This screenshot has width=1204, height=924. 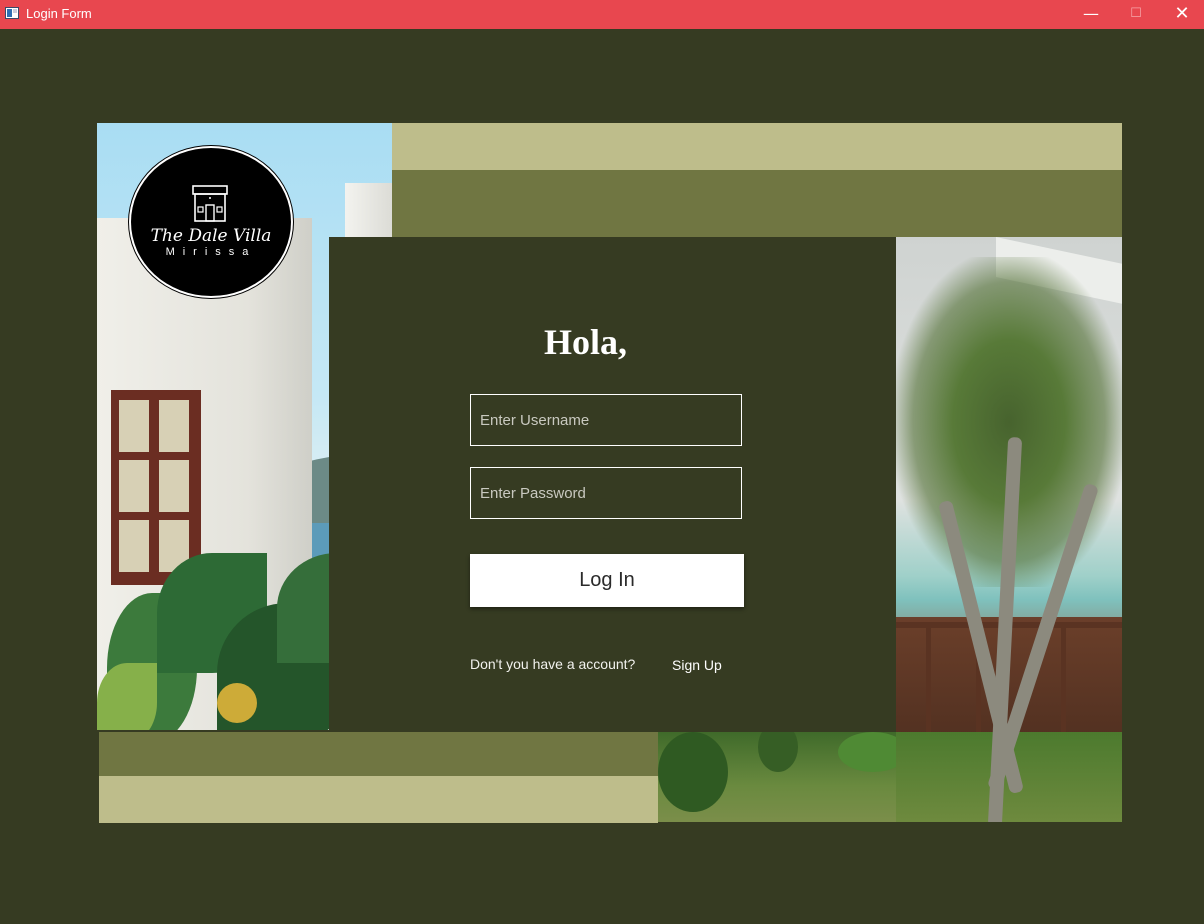 What do you see at coordinates (1091, 14) in the screenshot?
I see `minimize-button: —` at bounding box center [1091, 14].